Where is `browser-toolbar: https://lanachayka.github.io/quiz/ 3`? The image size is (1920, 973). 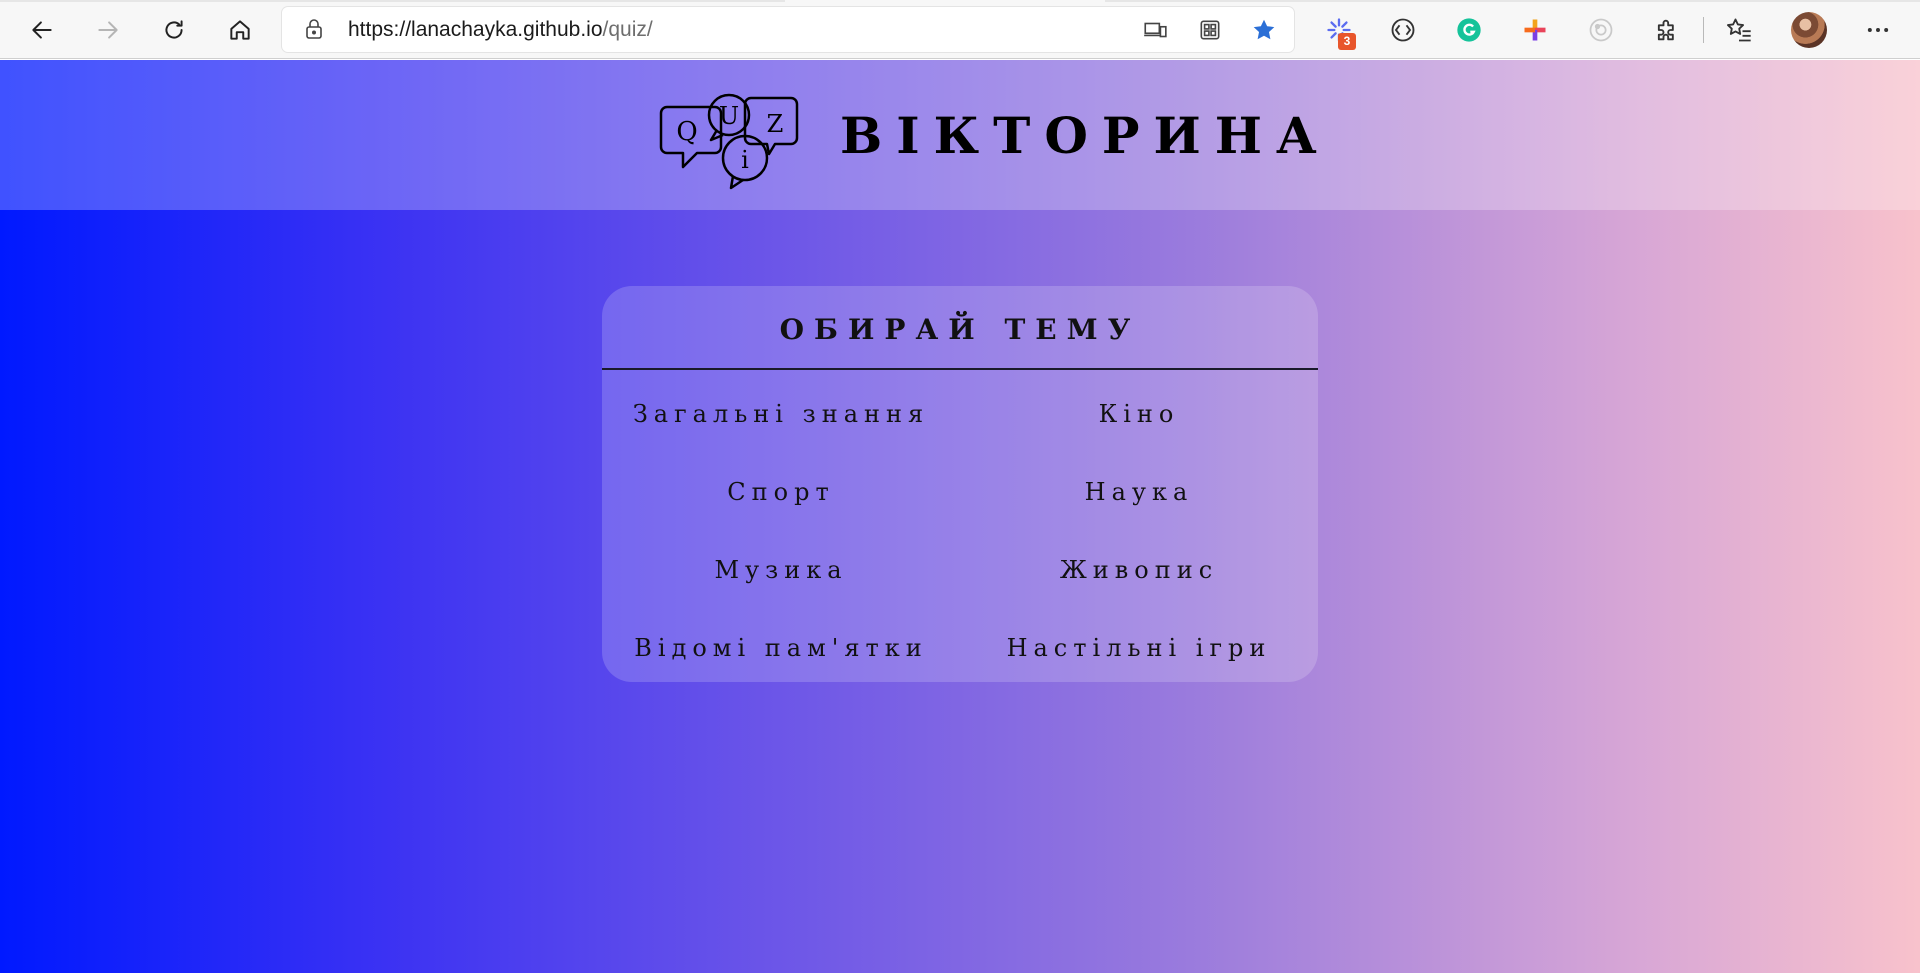 browser-toolbar: https://lanachayka.github.io/quiz/ 3 is located at coordinates (960, 29).